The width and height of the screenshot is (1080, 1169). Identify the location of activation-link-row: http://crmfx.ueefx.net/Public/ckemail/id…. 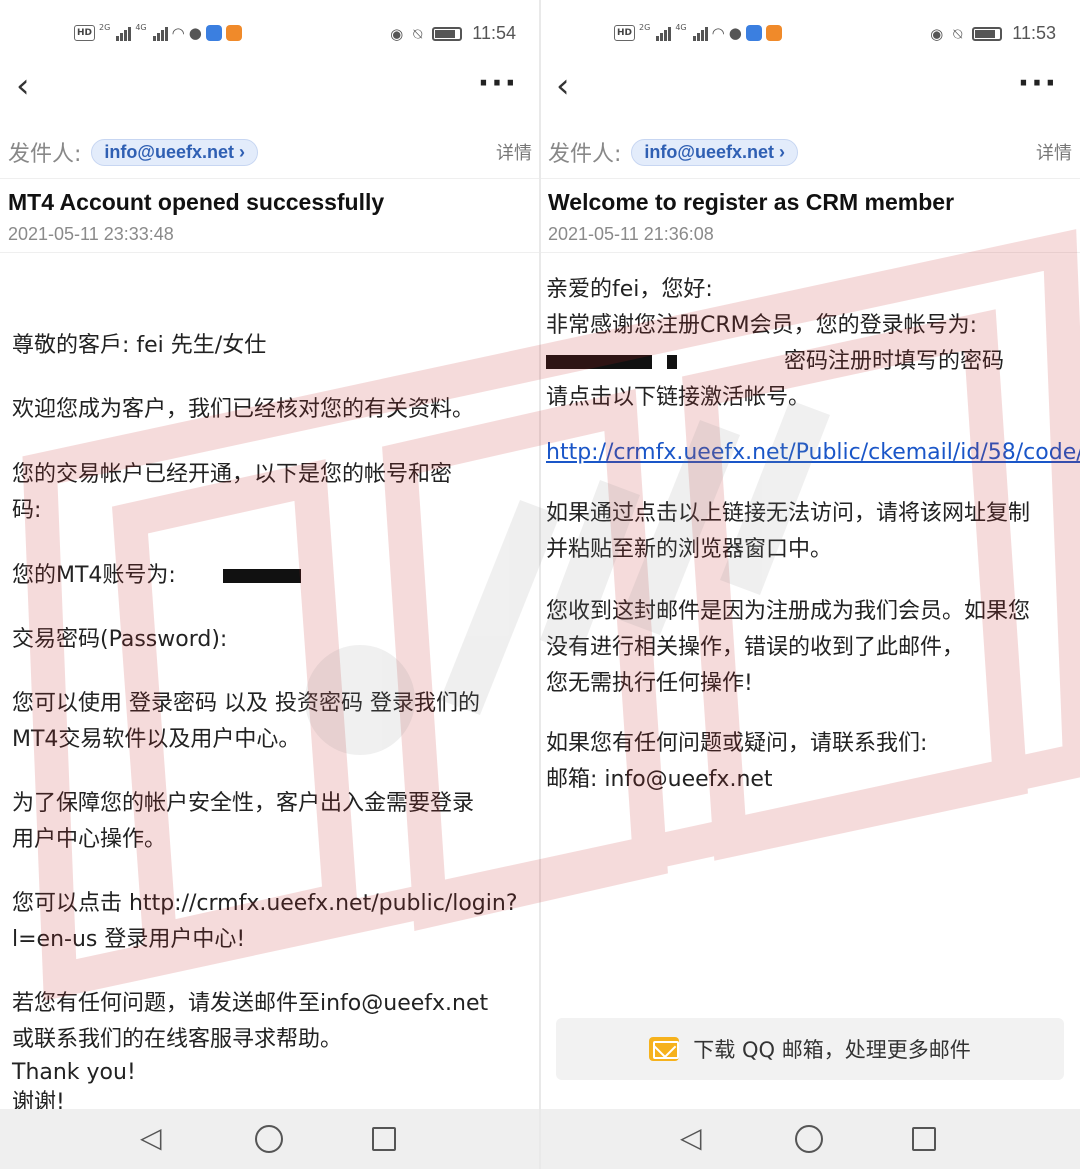
(813, 453).